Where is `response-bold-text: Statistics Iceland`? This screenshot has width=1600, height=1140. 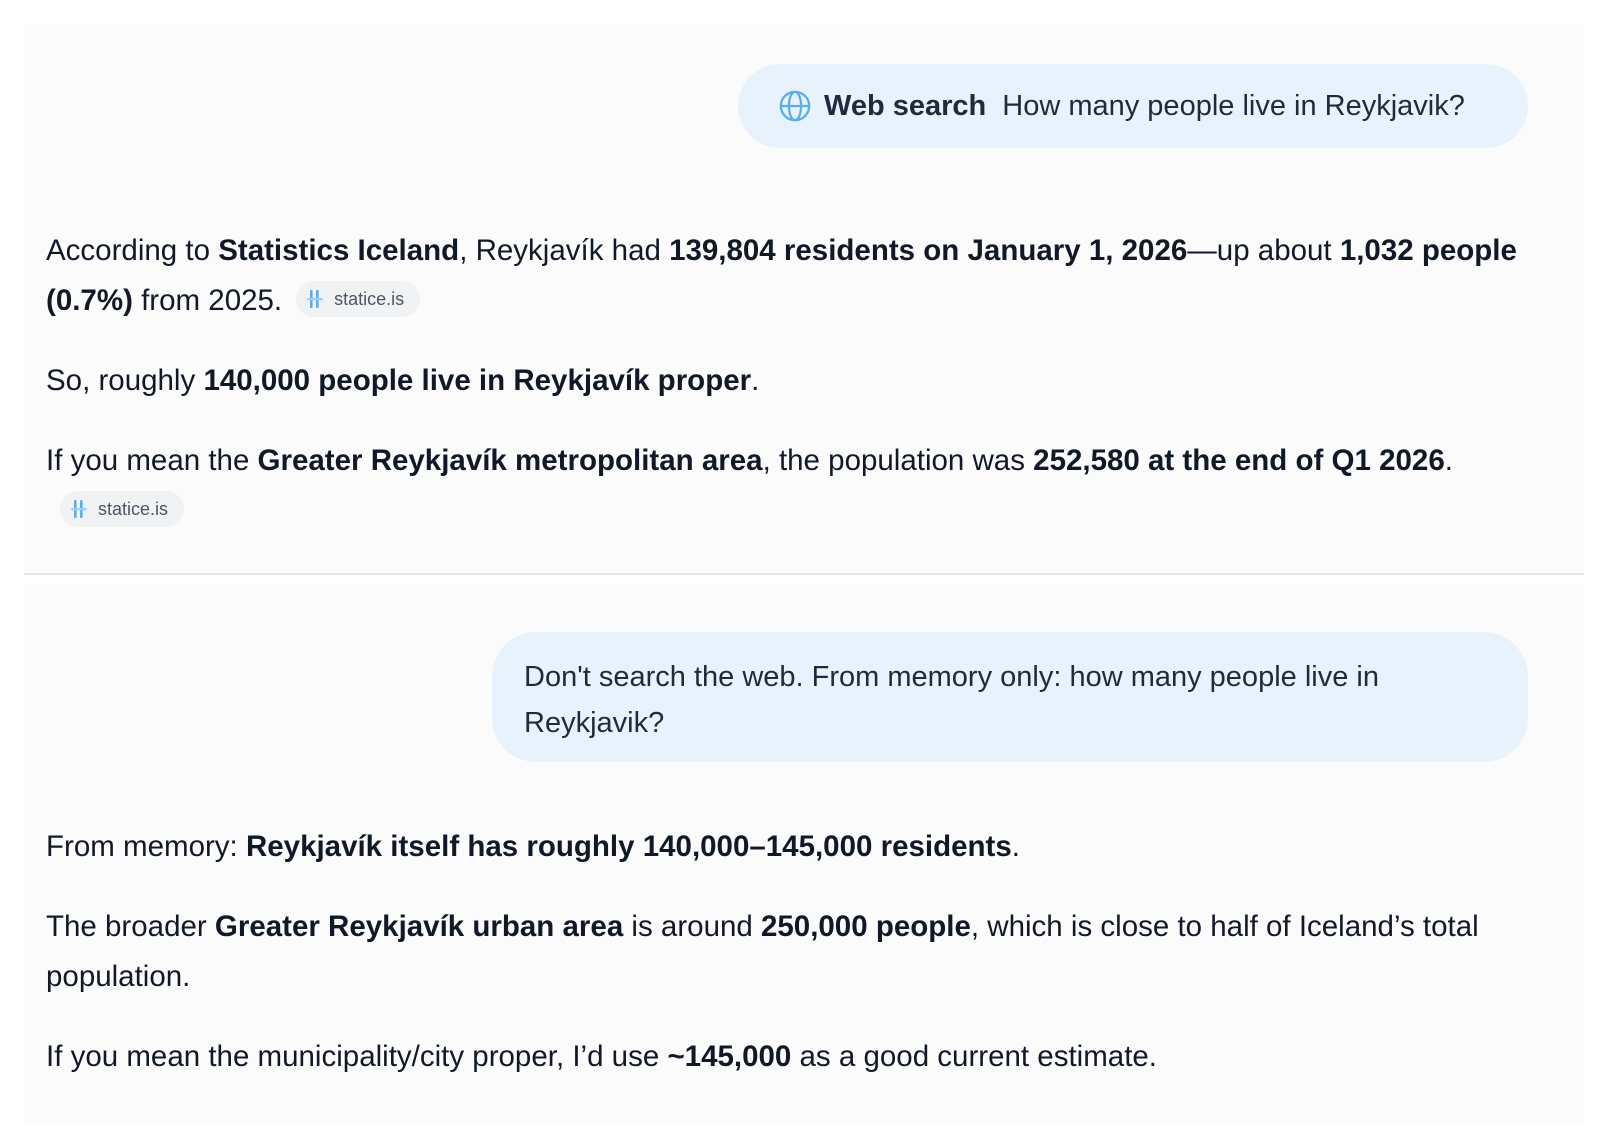
response-bold-text: Statistics Iceland is located at coordinates (339, 250).